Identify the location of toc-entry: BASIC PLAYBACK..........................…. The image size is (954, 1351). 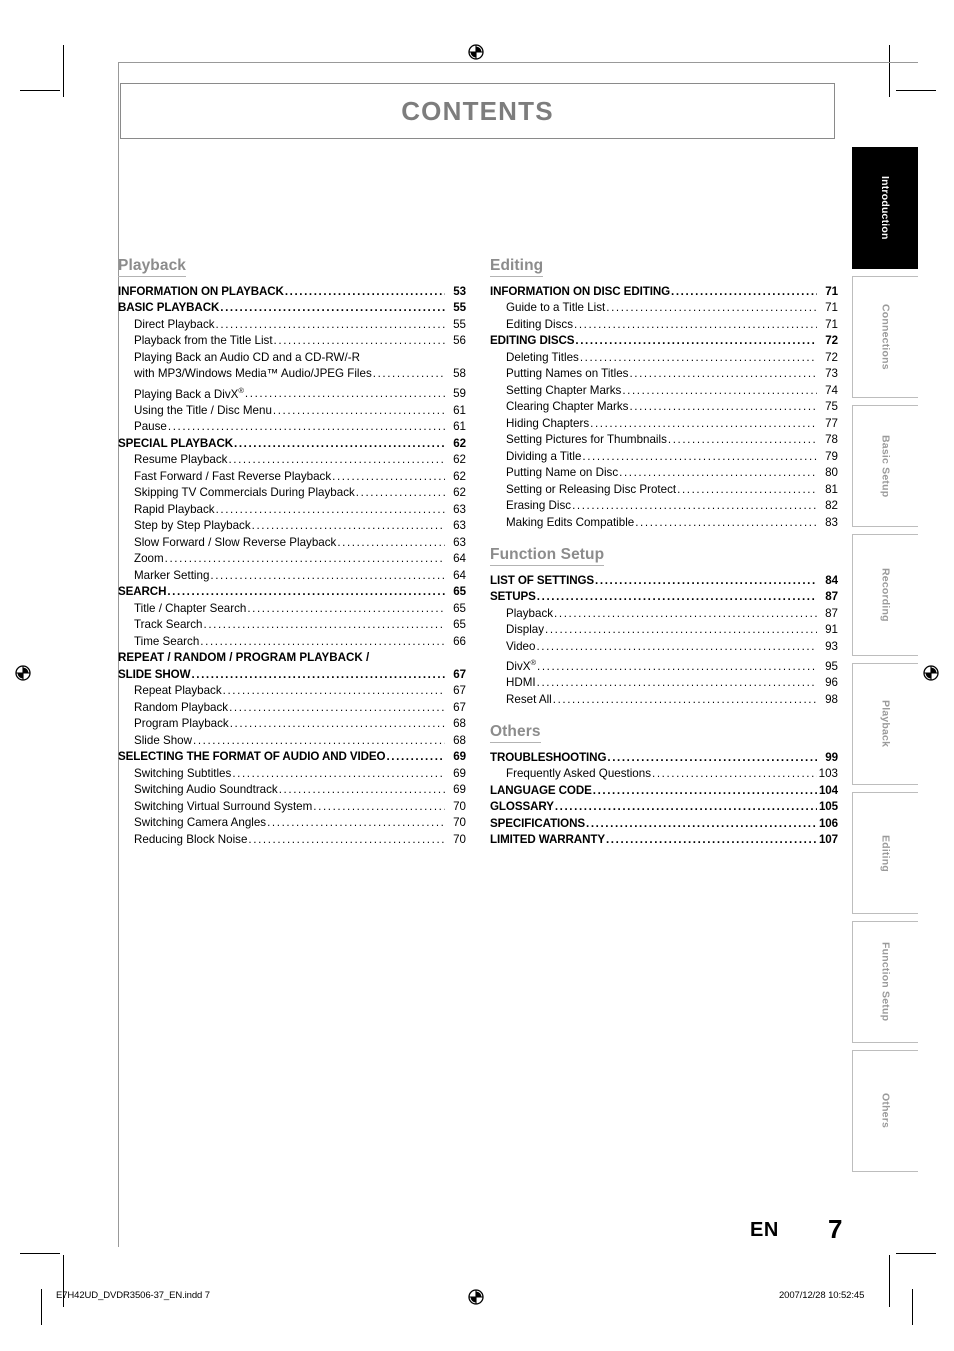
(292, 308).